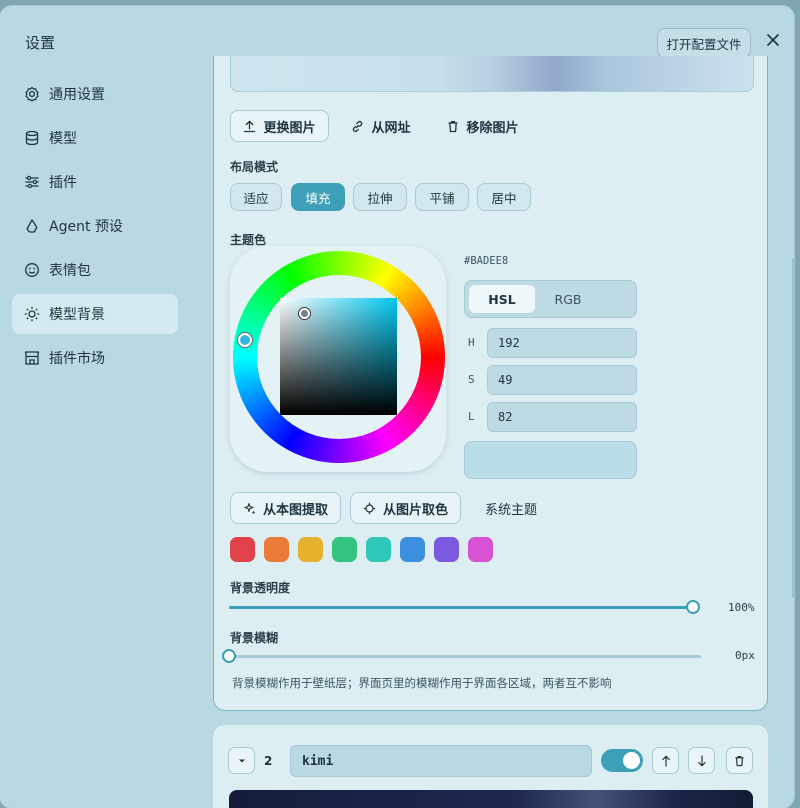 Image resolution: width=800 pixels, height=808 pixels. I want to click on saturation-value-handle, so click(304, 313).